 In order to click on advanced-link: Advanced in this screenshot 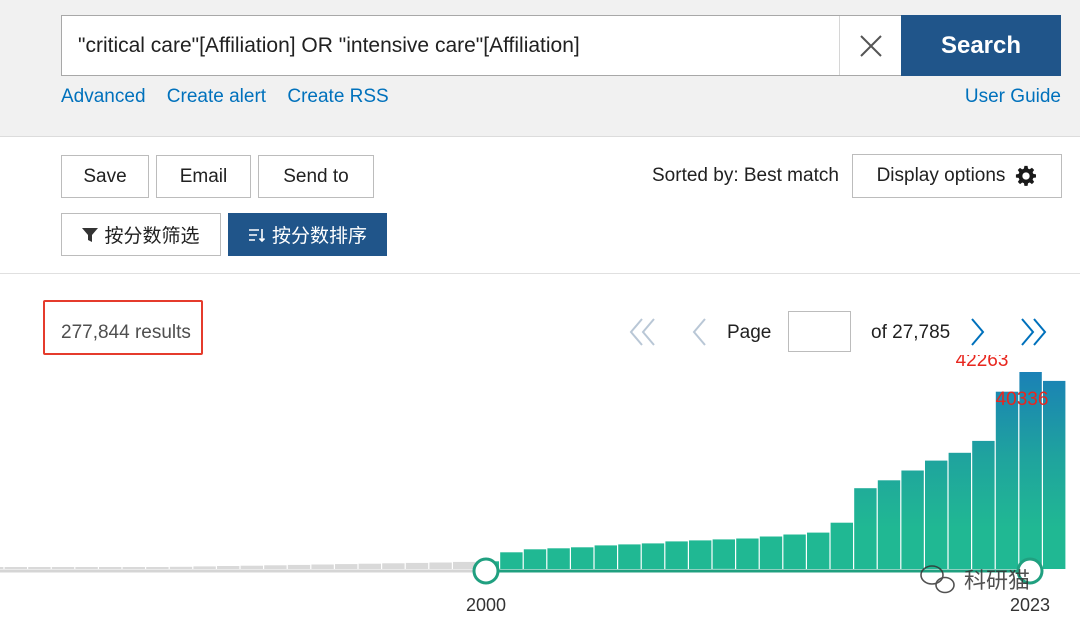, I will do `click(103, 96)`.